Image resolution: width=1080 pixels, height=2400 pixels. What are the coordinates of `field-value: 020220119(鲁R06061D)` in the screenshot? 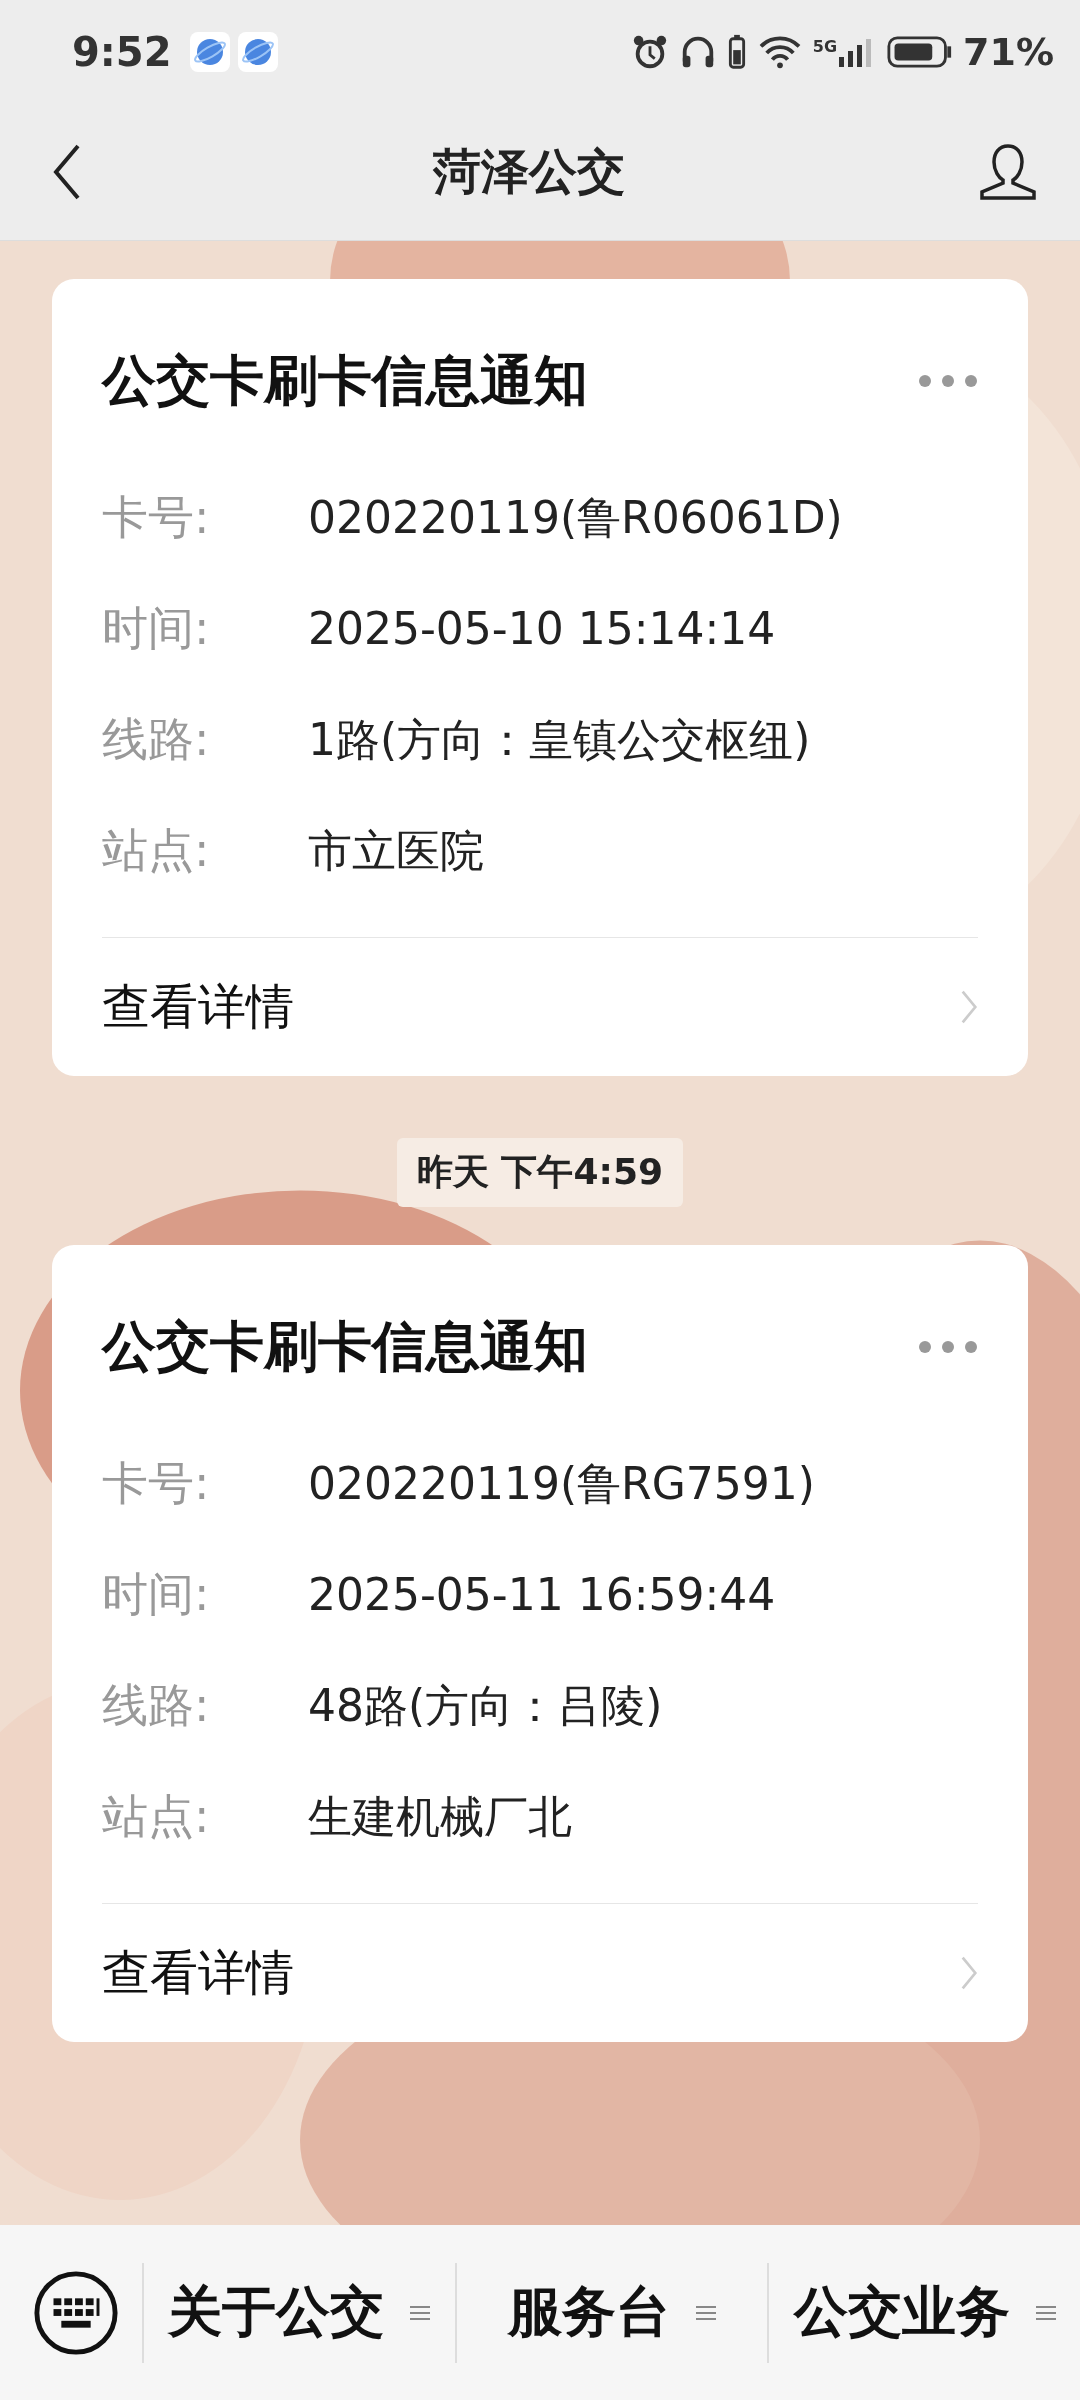 It's located at (576, 518).